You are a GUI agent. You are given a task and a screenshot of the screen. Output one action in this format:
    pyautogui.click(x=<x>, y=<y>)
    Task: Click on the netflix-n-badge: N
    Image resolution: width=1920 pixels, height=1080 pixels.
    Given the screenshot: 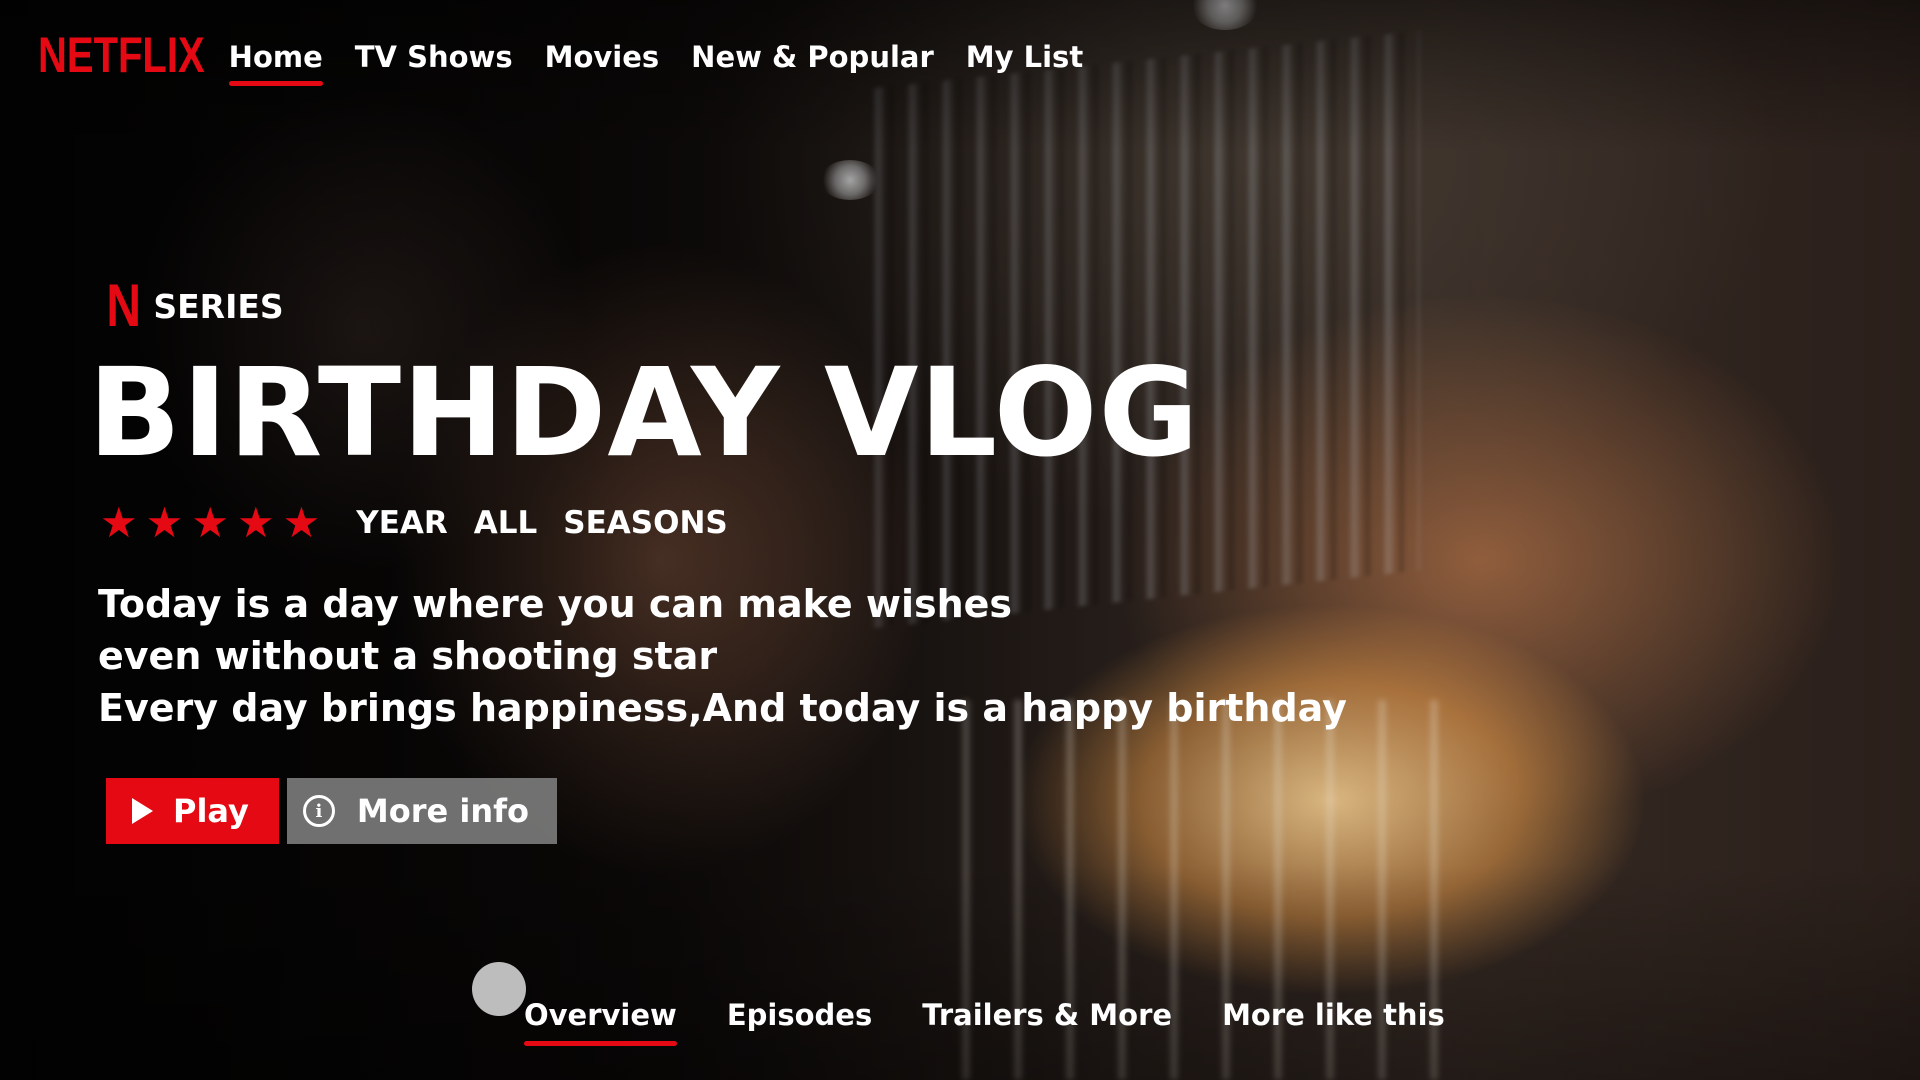 What is the action you would take?
    pyautogui.click(x=124, y=305)
    